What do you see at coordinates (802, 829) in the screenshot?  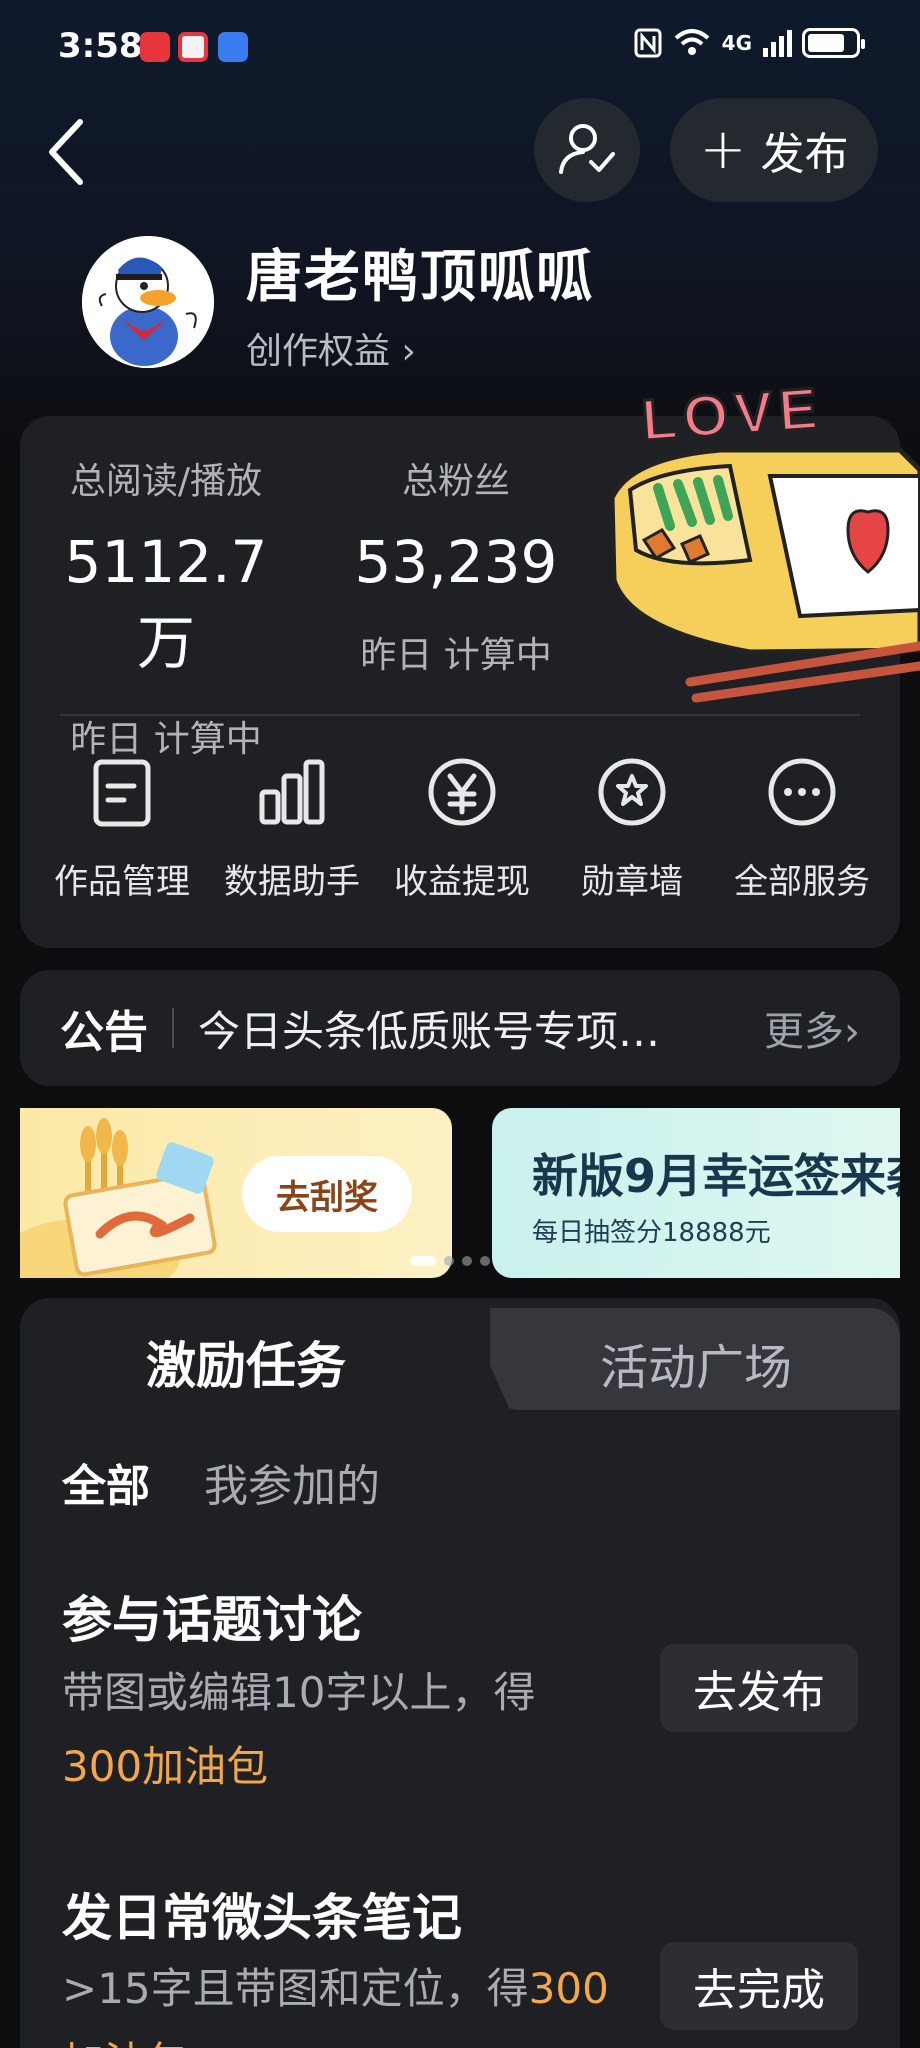 I see `service-all-services: 全部服务` at bounding box center [802, 829].